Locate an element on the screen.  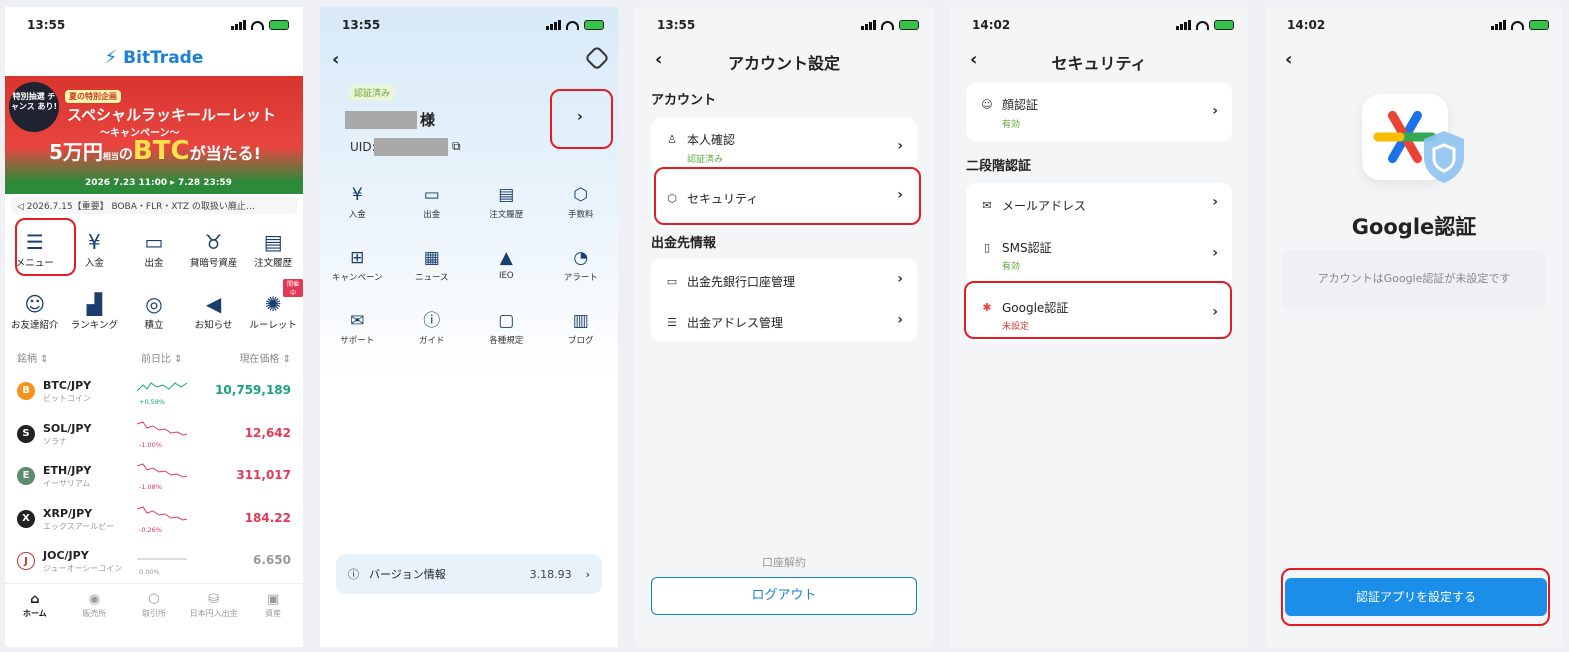
menu-grid-item: ▤ 注文履歴 is located at coordinates (506, 201).